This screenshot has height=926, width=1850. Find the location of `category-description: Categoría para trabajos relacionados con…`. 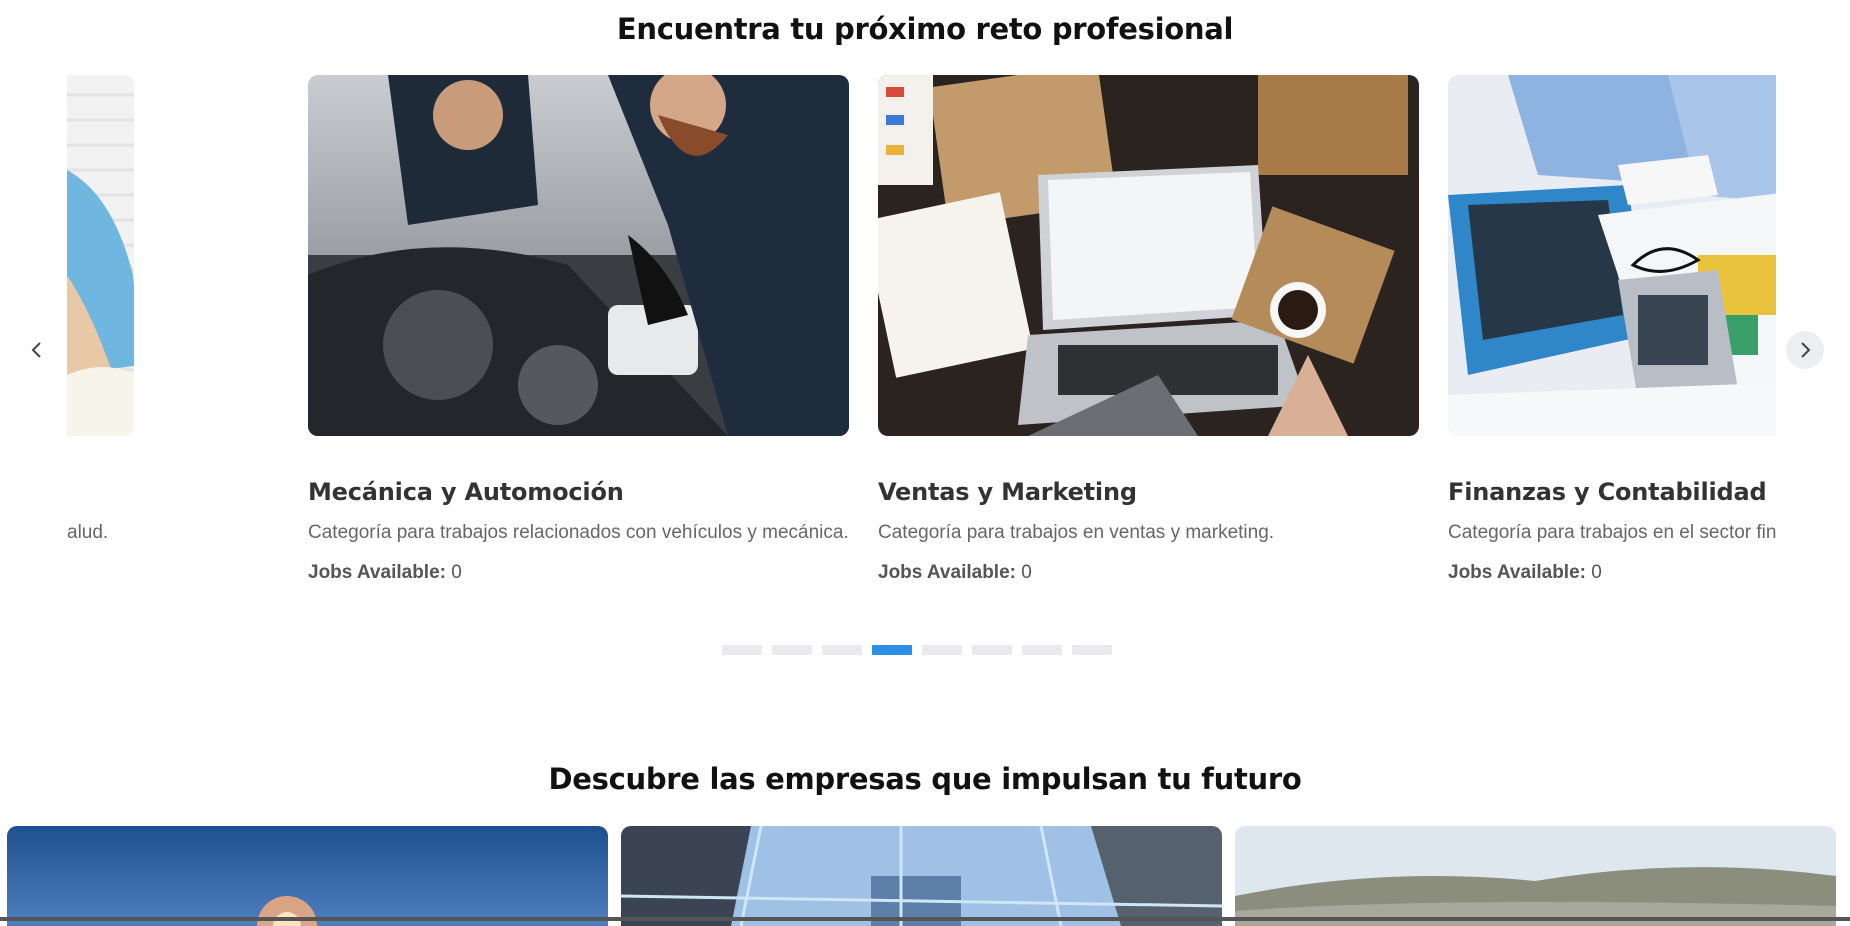

category-description: Categoría para trabajos relacionados con… is located at coordinates (578, 532).